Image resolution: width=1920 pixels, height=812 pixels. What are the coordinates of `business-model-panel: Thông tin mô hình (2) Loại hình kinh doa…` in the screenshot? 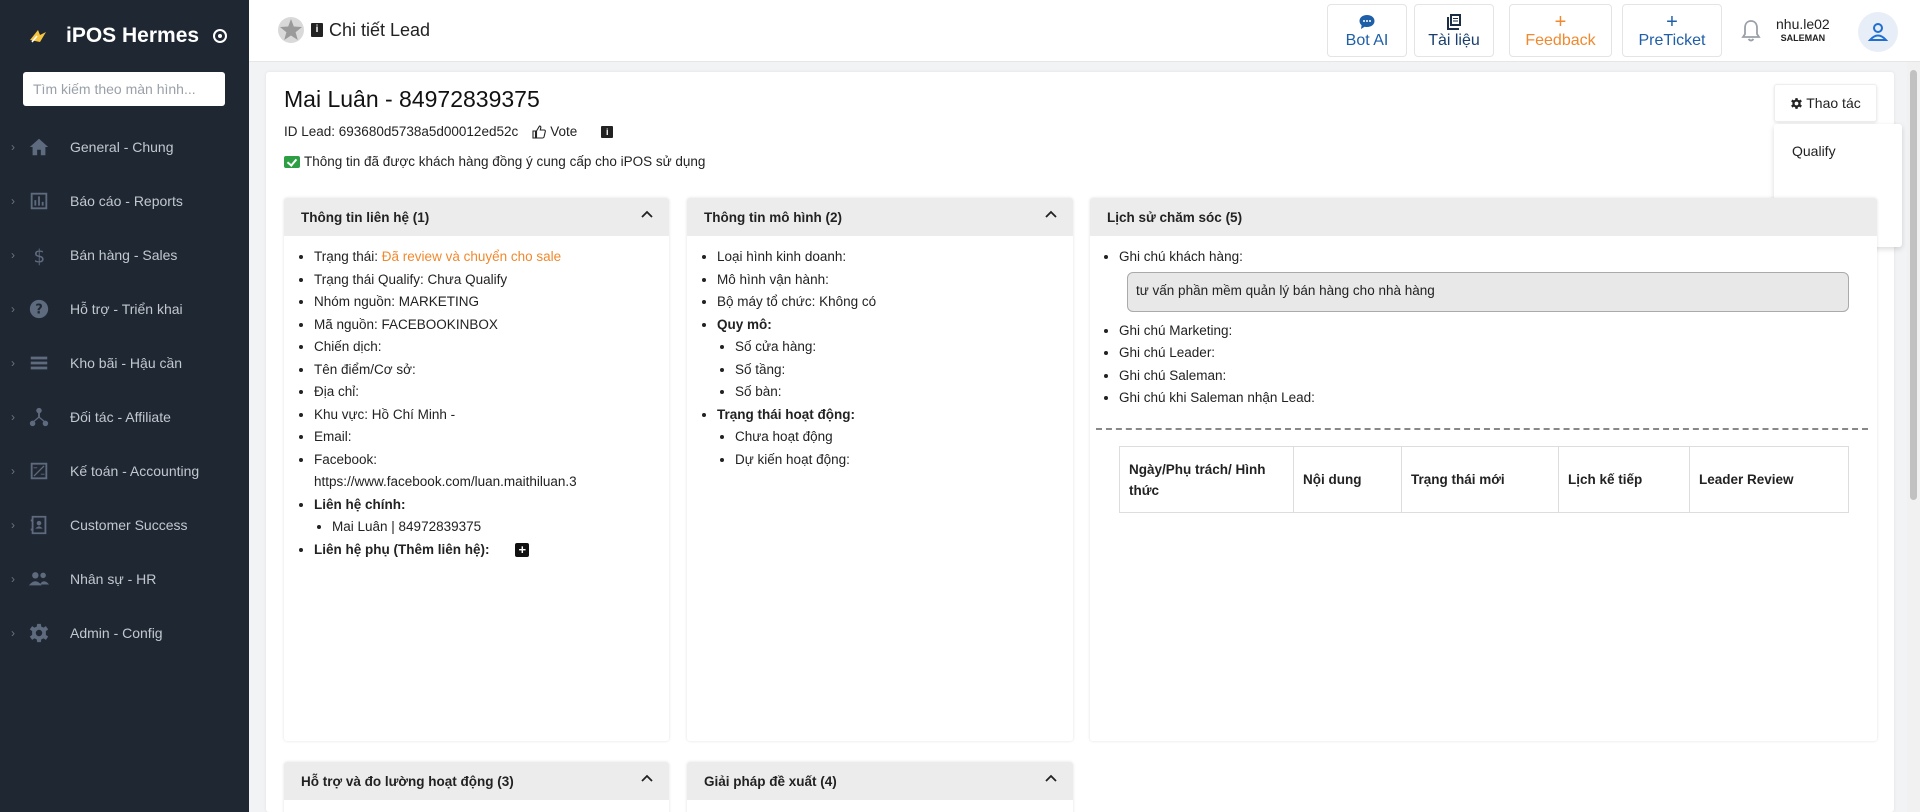 It's located at (880, 469).